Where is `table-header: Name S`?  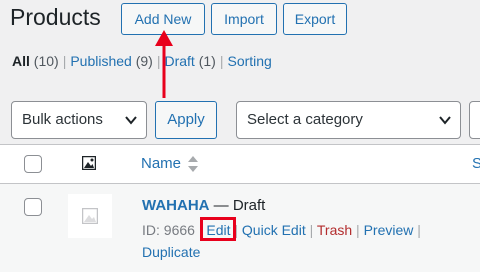 table-header: Name S is located at coordinates (240, 164).